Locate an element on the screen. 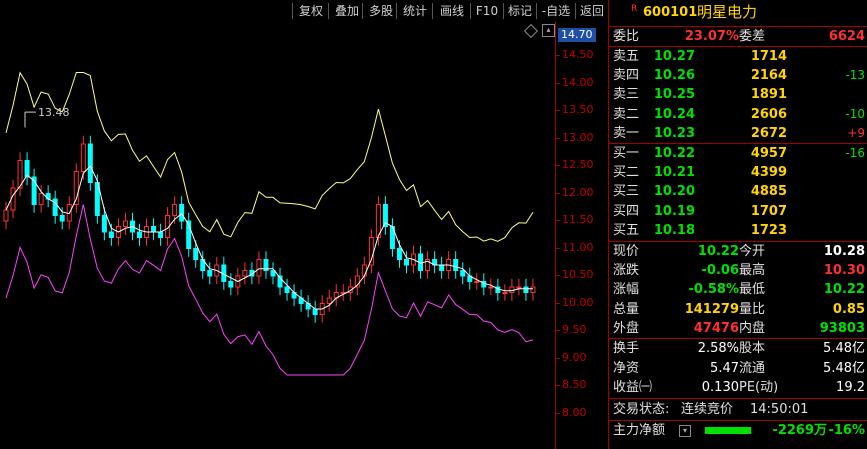 This screenshot has width=867, height=449. bid-label: 买二 is located at coordinates (626, 173).